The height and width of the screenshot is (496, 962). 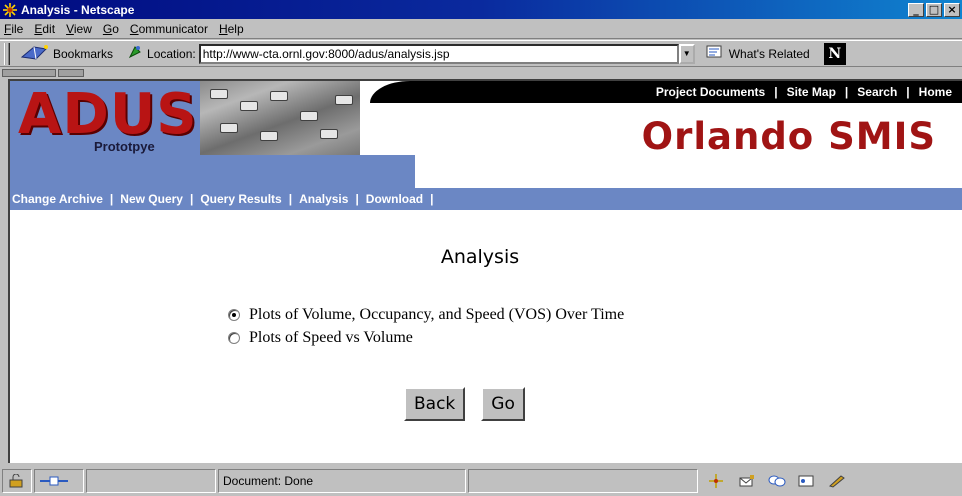 What do you see at coordinates (135, 53) in the screenshot?
I see `location-icon` at bounding box center [135, 53].